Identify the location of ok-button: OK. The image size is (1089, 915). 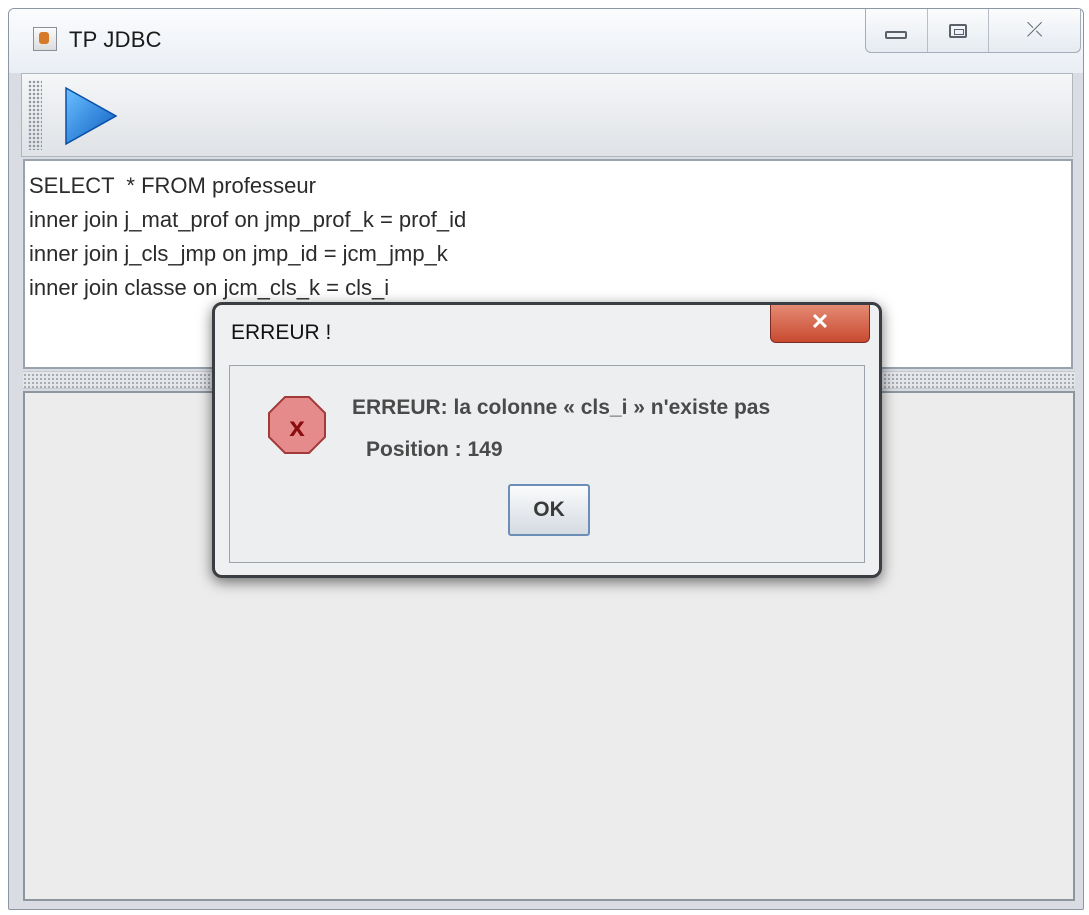
(549, 510).